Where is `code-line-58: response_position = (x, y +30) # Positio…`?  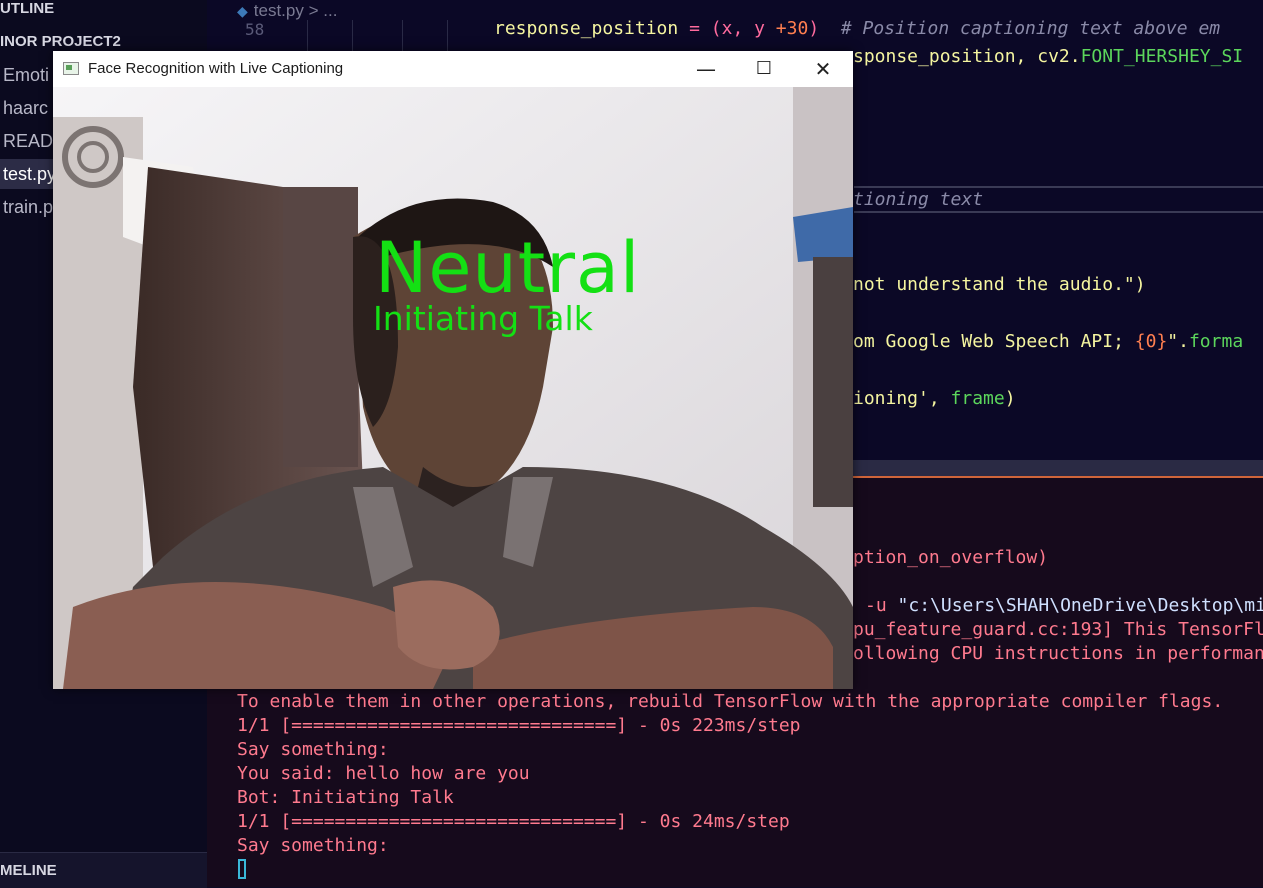
code-line-58: response_position = (x, y +30) # Positio… is located at coordinates (857, 28).